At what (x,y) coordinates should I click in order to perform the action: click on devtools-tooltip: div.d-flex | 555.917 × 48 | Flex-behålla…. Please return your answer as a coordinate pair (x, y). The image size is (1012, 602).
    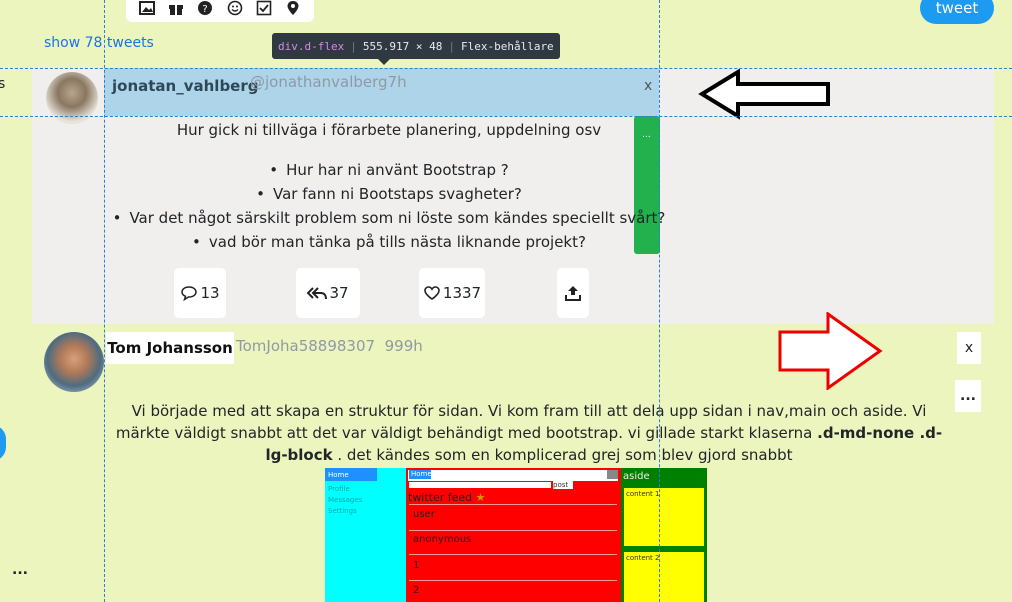
    Looking at the image, I should click on (416, 49).